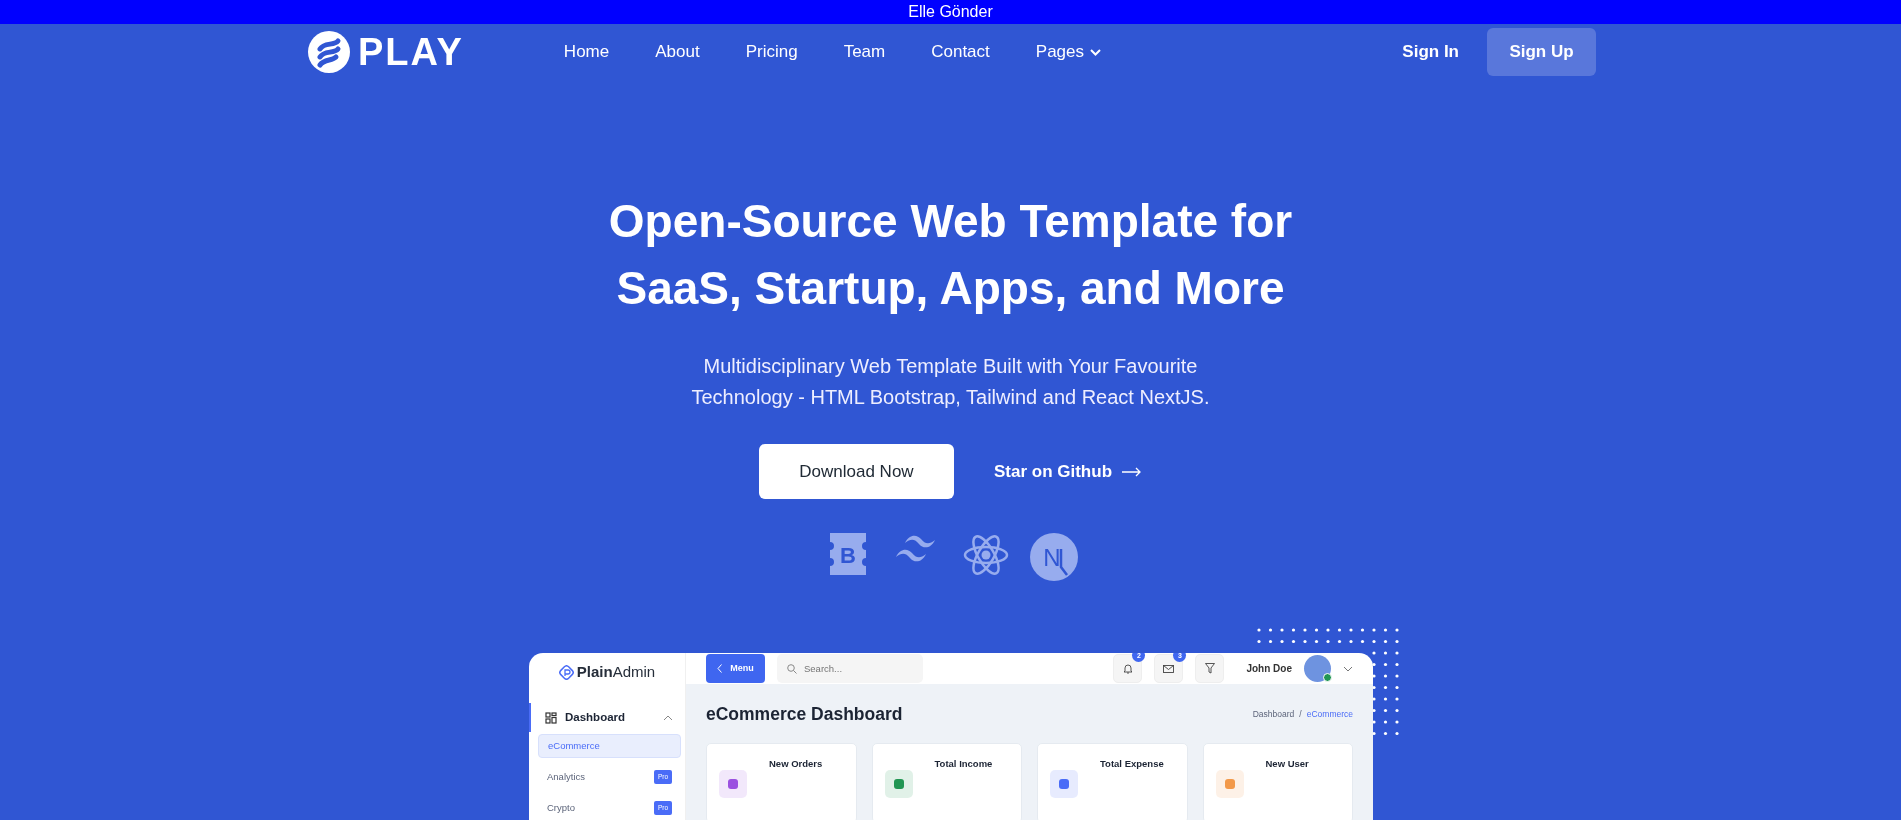 This screenshot has height=820, width=1901. I want to click on nextjs-logo-icon: N, so click(1053, 557).